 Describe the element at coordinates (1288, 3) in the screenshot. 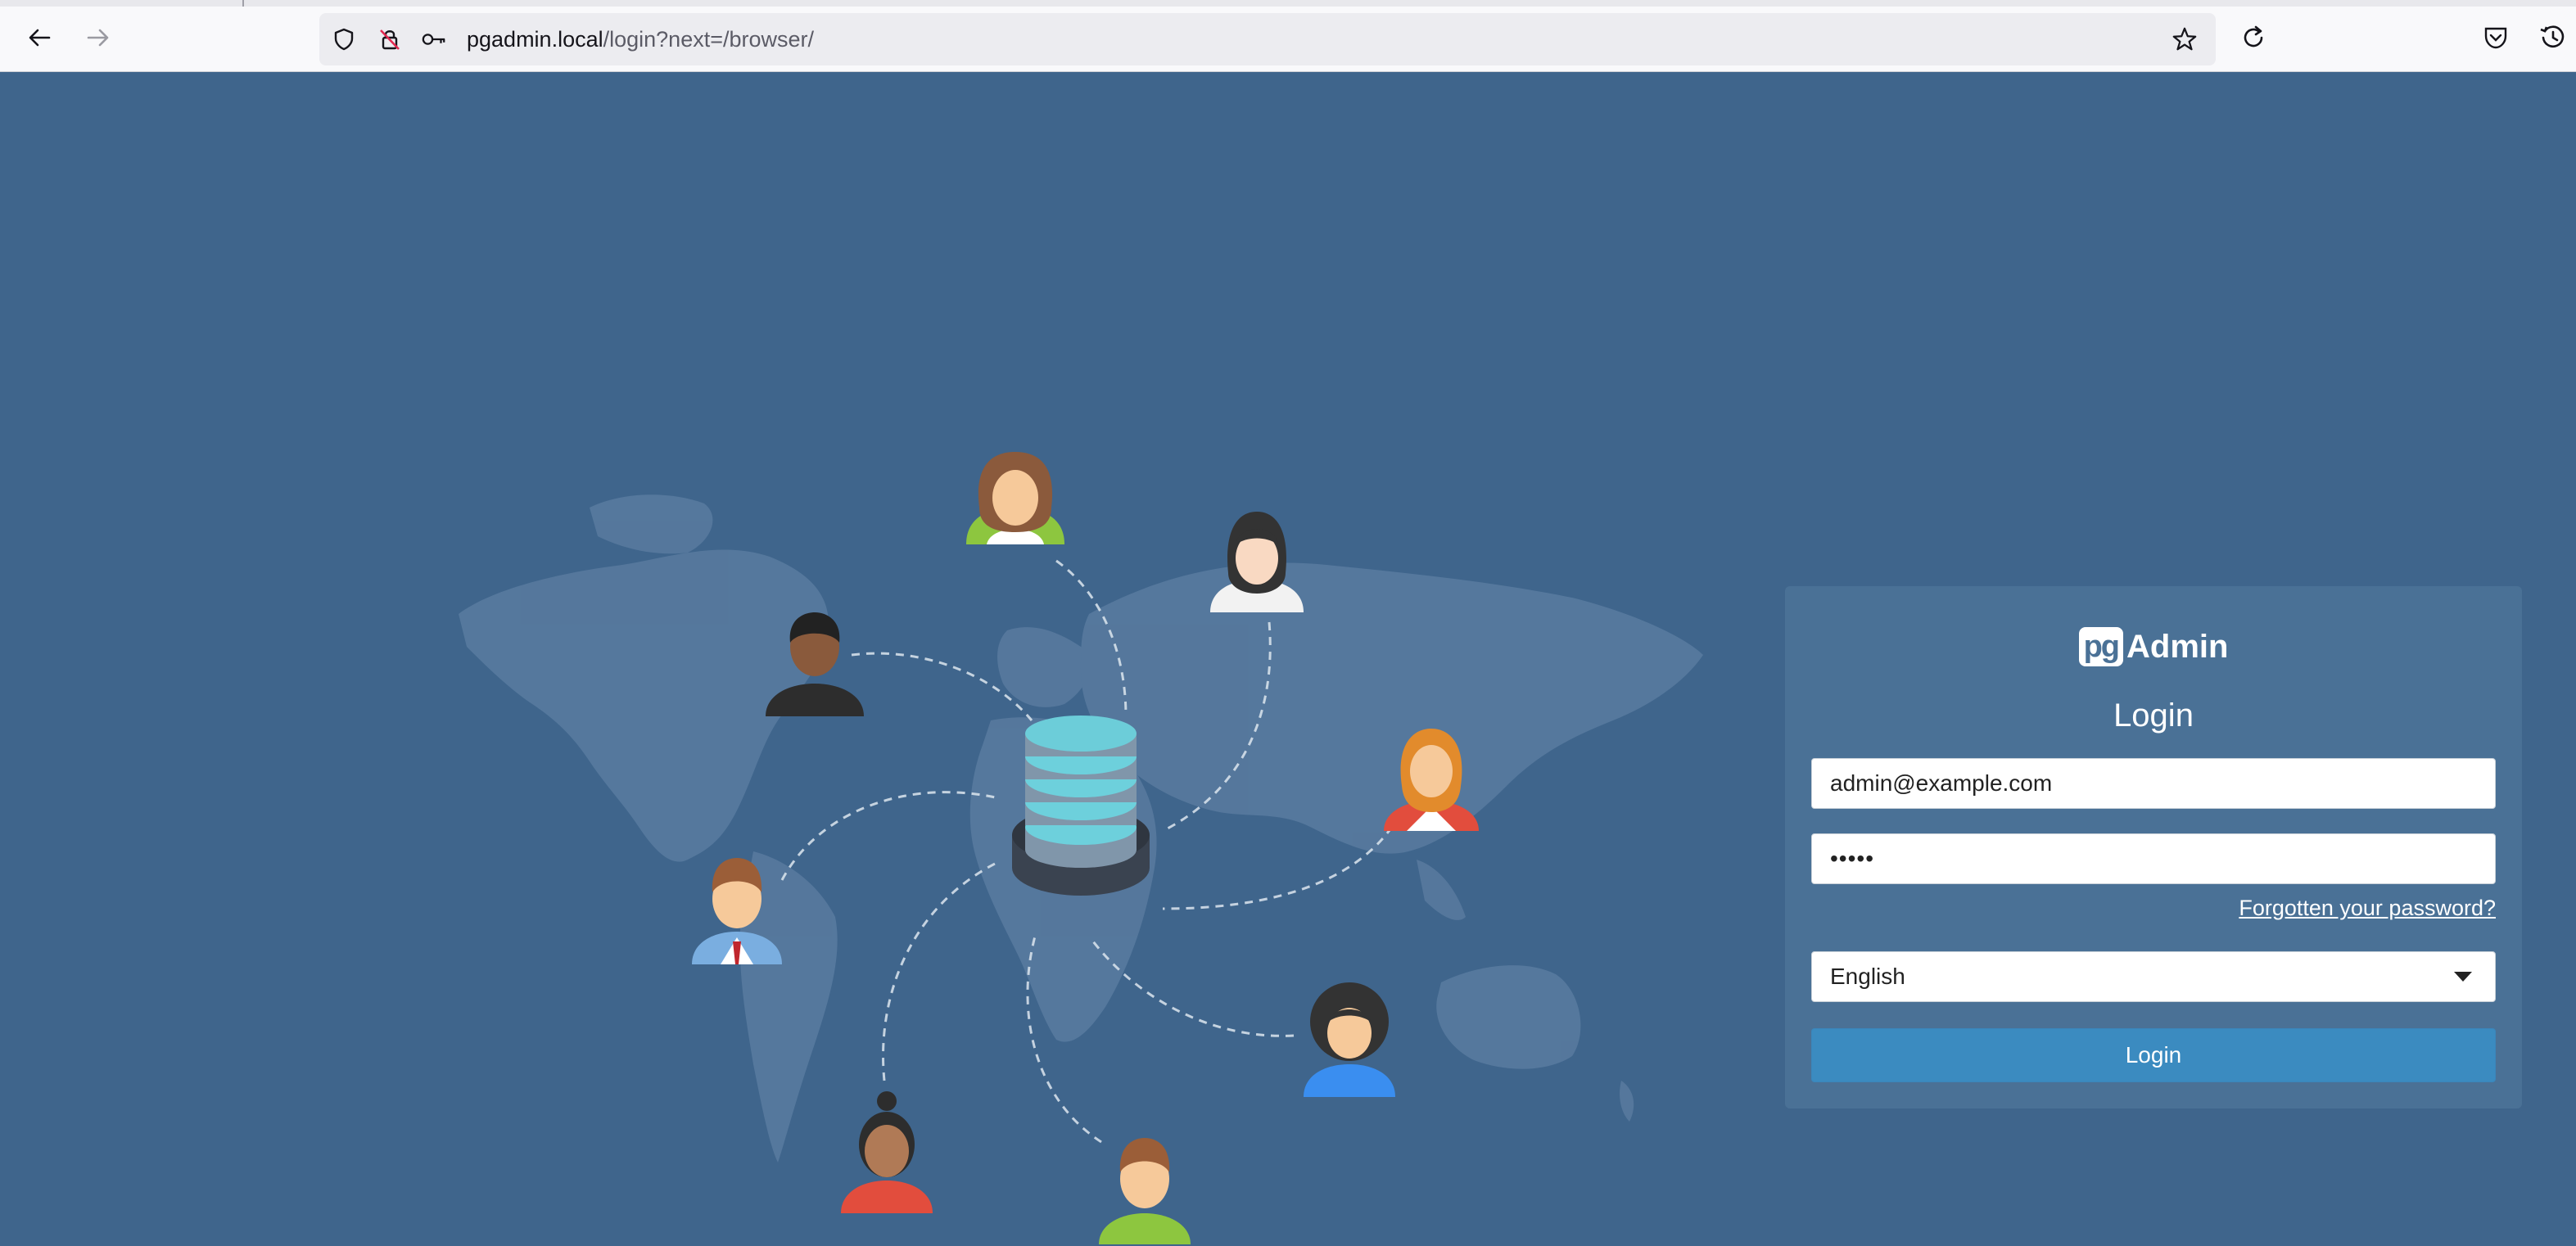

I see `tab-strip` at that location.